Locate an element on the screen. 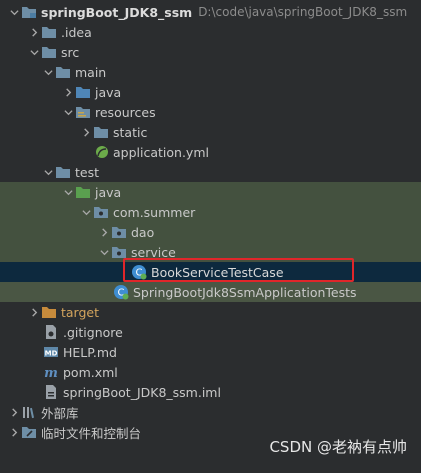 Image resolution: width=421 pixels, height=473 pixels. markdown-file-icon: MD is located at coordinates (51, 352).